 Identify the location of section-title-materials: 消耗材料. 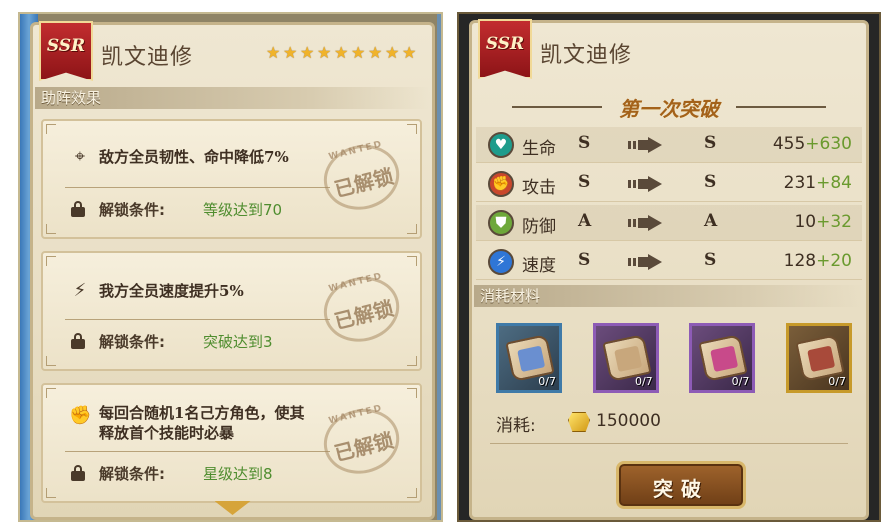
(669, 296).